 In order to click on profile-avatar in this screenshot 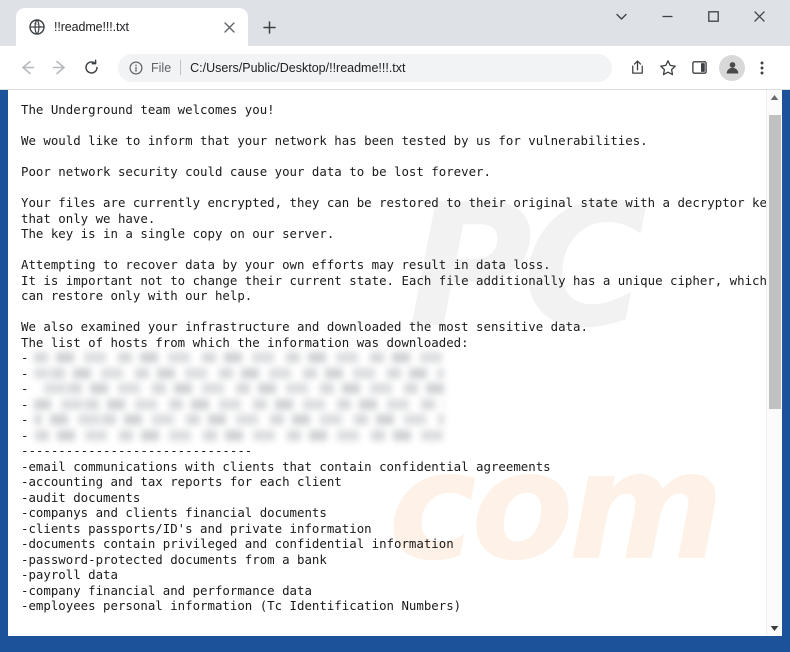, I will do `click(732, 67)`.